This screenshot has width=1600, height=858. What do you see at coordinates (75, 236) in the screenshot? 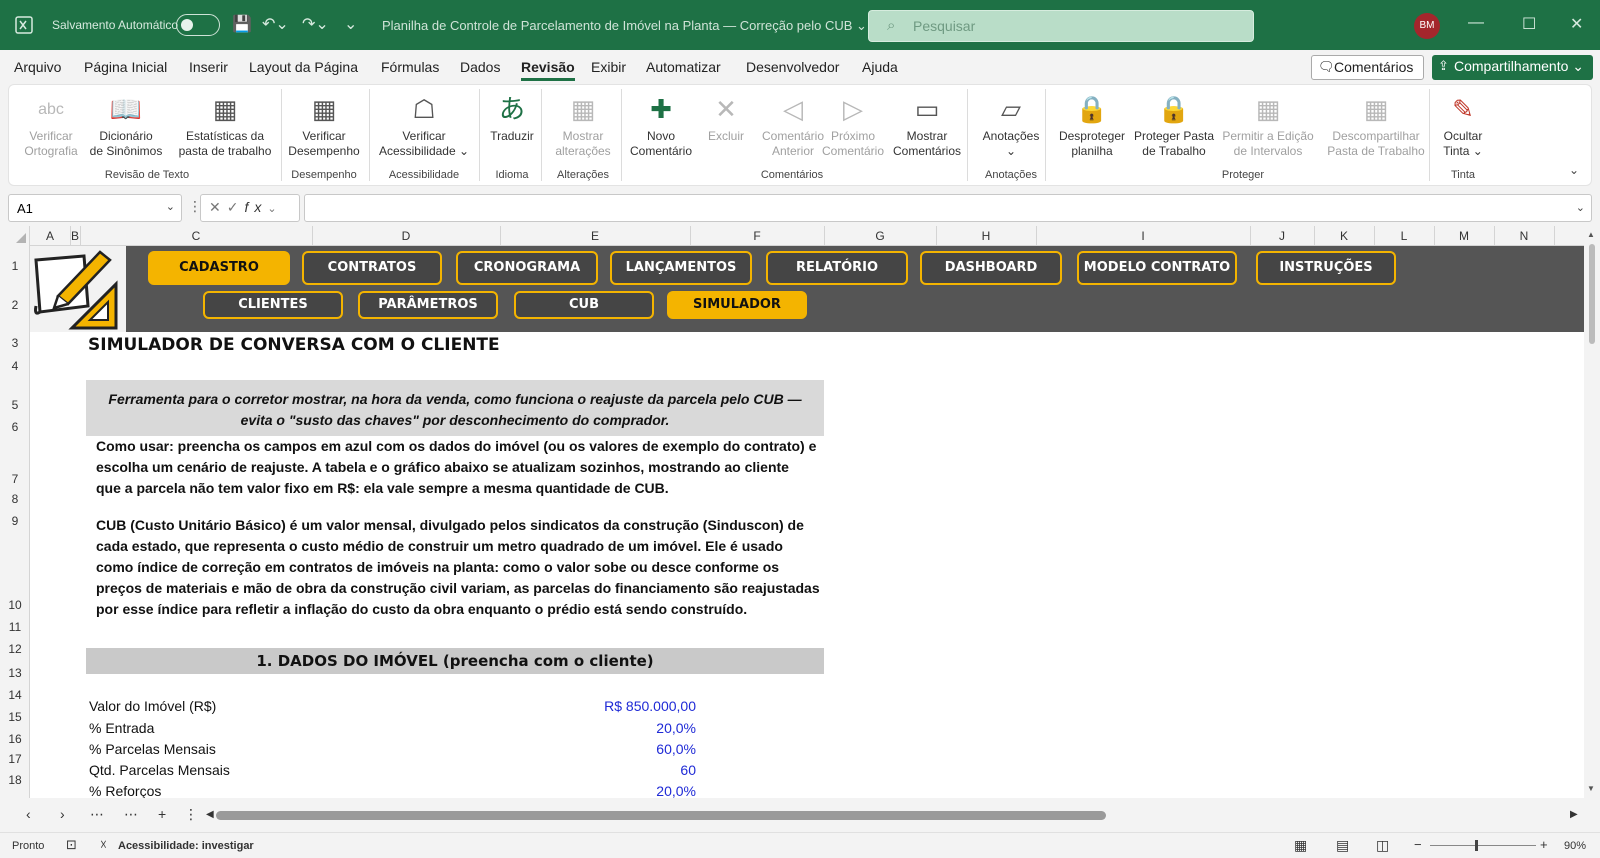
I see `column-header: B` at bounding box center [75, 236].